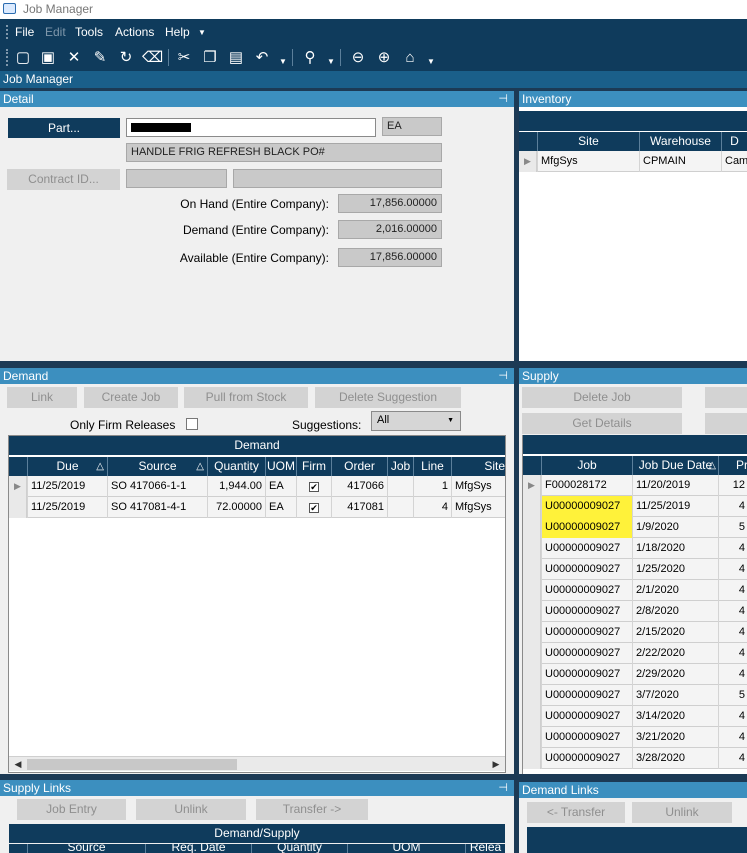  What do you see at coordinates (675, 465) in the screenshot?
I see `column-job-due-date: Job Due Date △` at bounding box center [675, 465].